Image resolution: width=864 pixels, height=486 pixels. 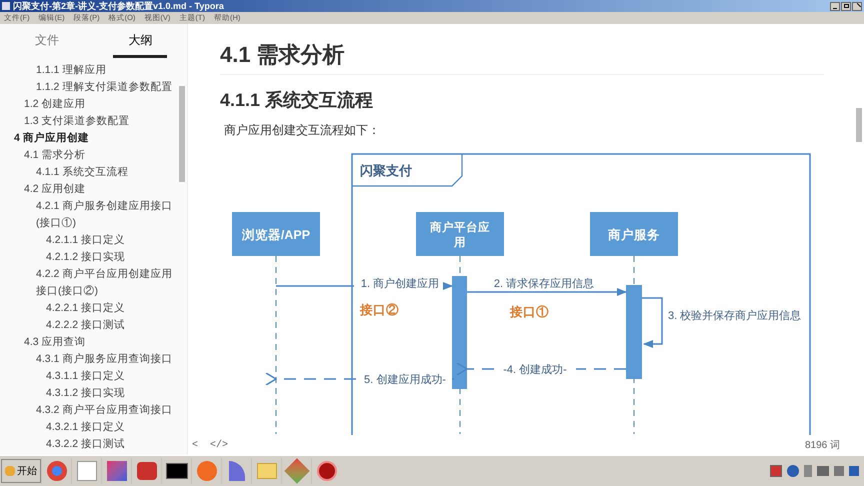 What do you see at coordinates (47, 43) in the screenshot?
I see `sidebar-tab: 文件` at bounding box center [47, 43].